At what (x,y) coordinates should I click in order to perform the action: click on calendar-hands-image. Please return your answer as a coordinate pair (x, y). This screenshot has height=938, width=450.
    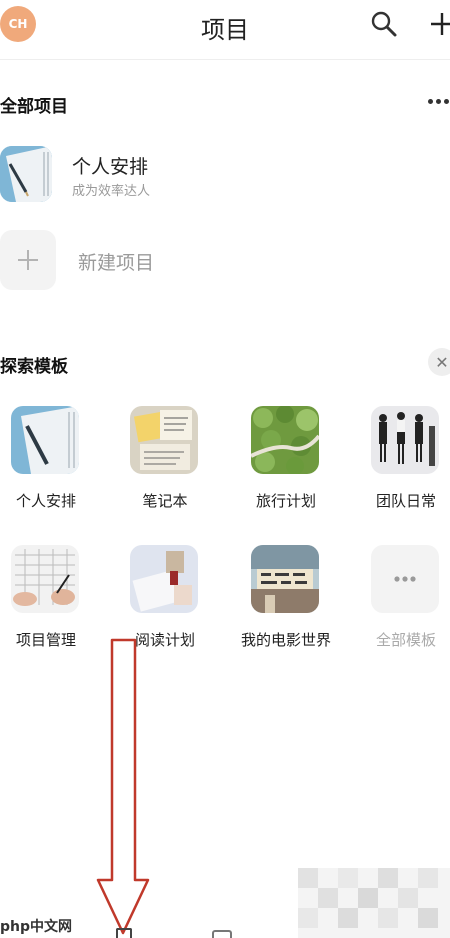
    Looking at the image, I should click on (45, 579).